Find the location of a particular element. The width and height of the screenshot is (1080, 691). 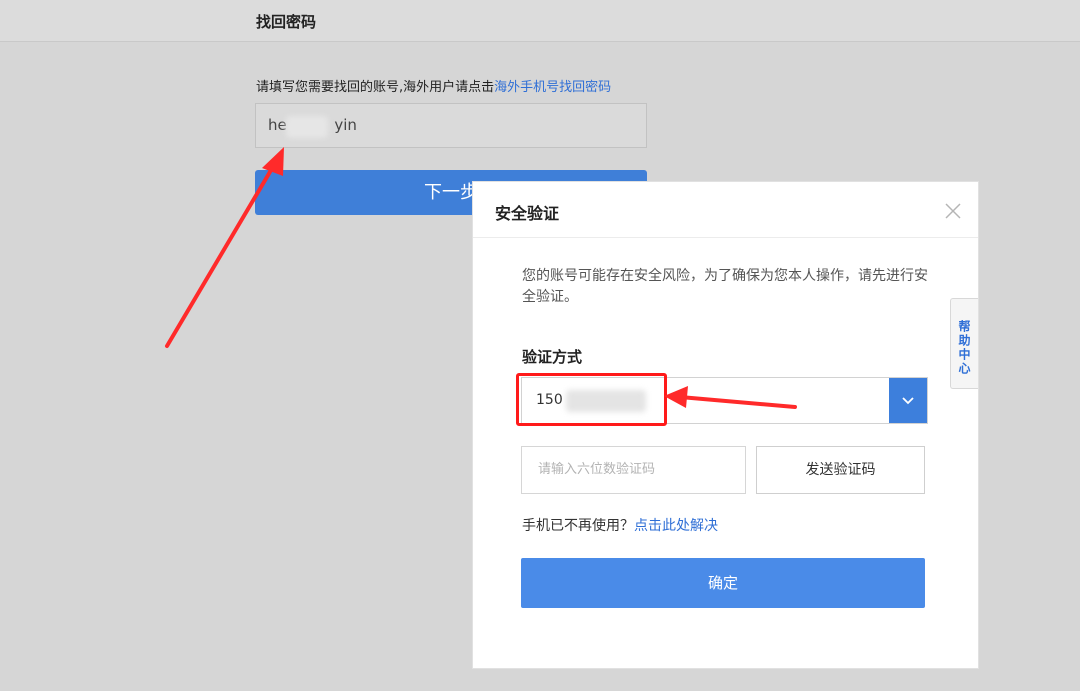

phone-unavailable-help: 手机已不再使用？点击此处解决 is located at coordinates (620, 525).